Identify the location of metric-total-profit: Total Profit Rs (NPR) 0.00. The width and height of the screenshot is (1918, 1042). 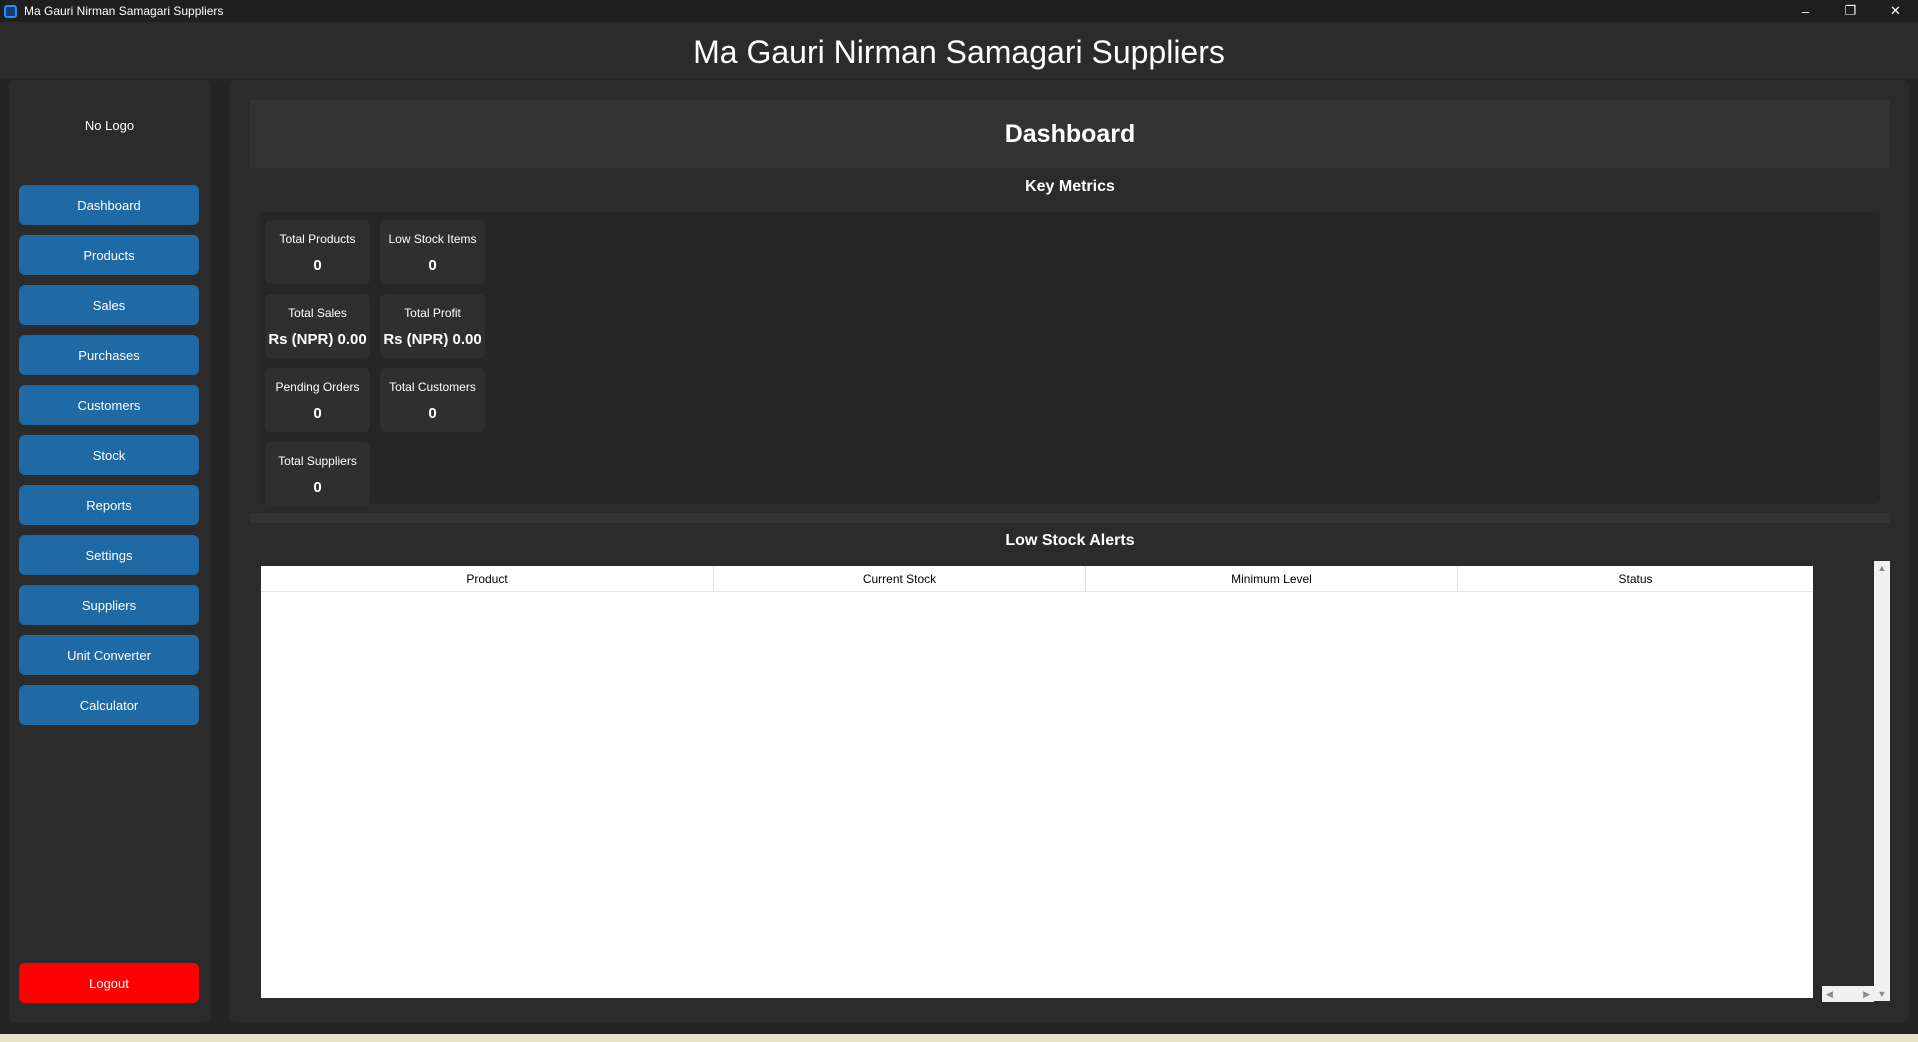
(432, 326).